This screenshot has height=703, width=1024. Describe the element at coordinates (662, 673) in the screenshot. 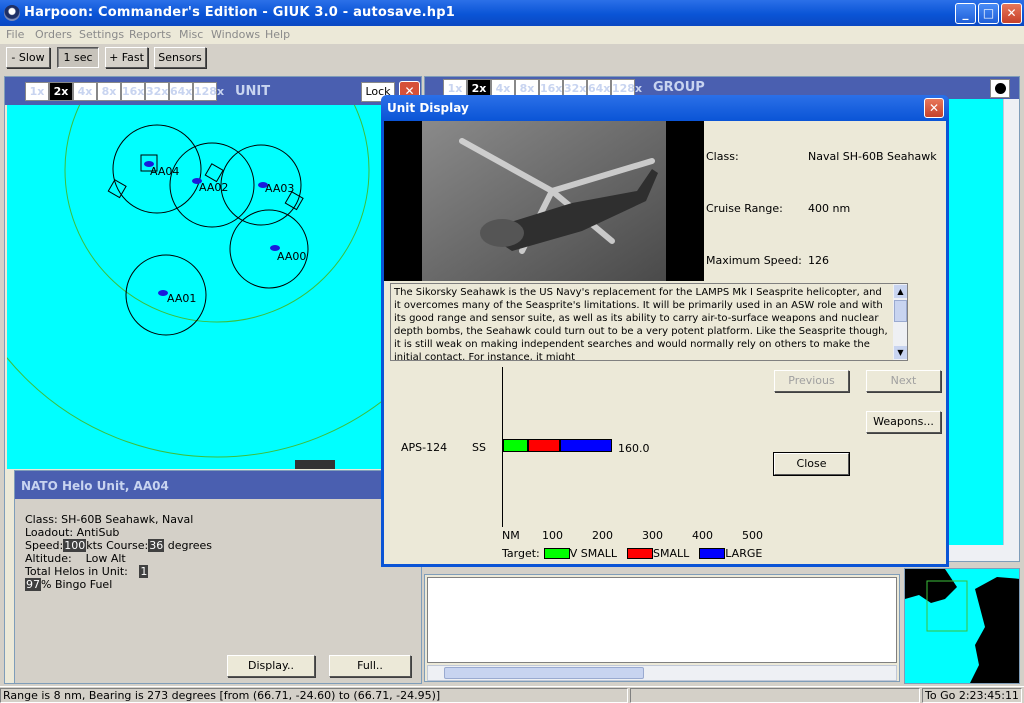

I see `message-hscroll` at that location.